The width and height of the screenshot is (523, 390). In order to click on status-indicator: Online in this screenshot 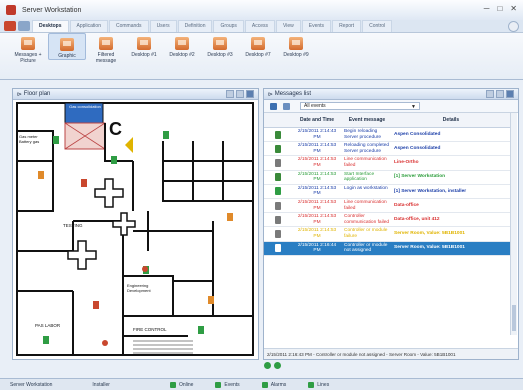, I will do `click(181, 384)`.